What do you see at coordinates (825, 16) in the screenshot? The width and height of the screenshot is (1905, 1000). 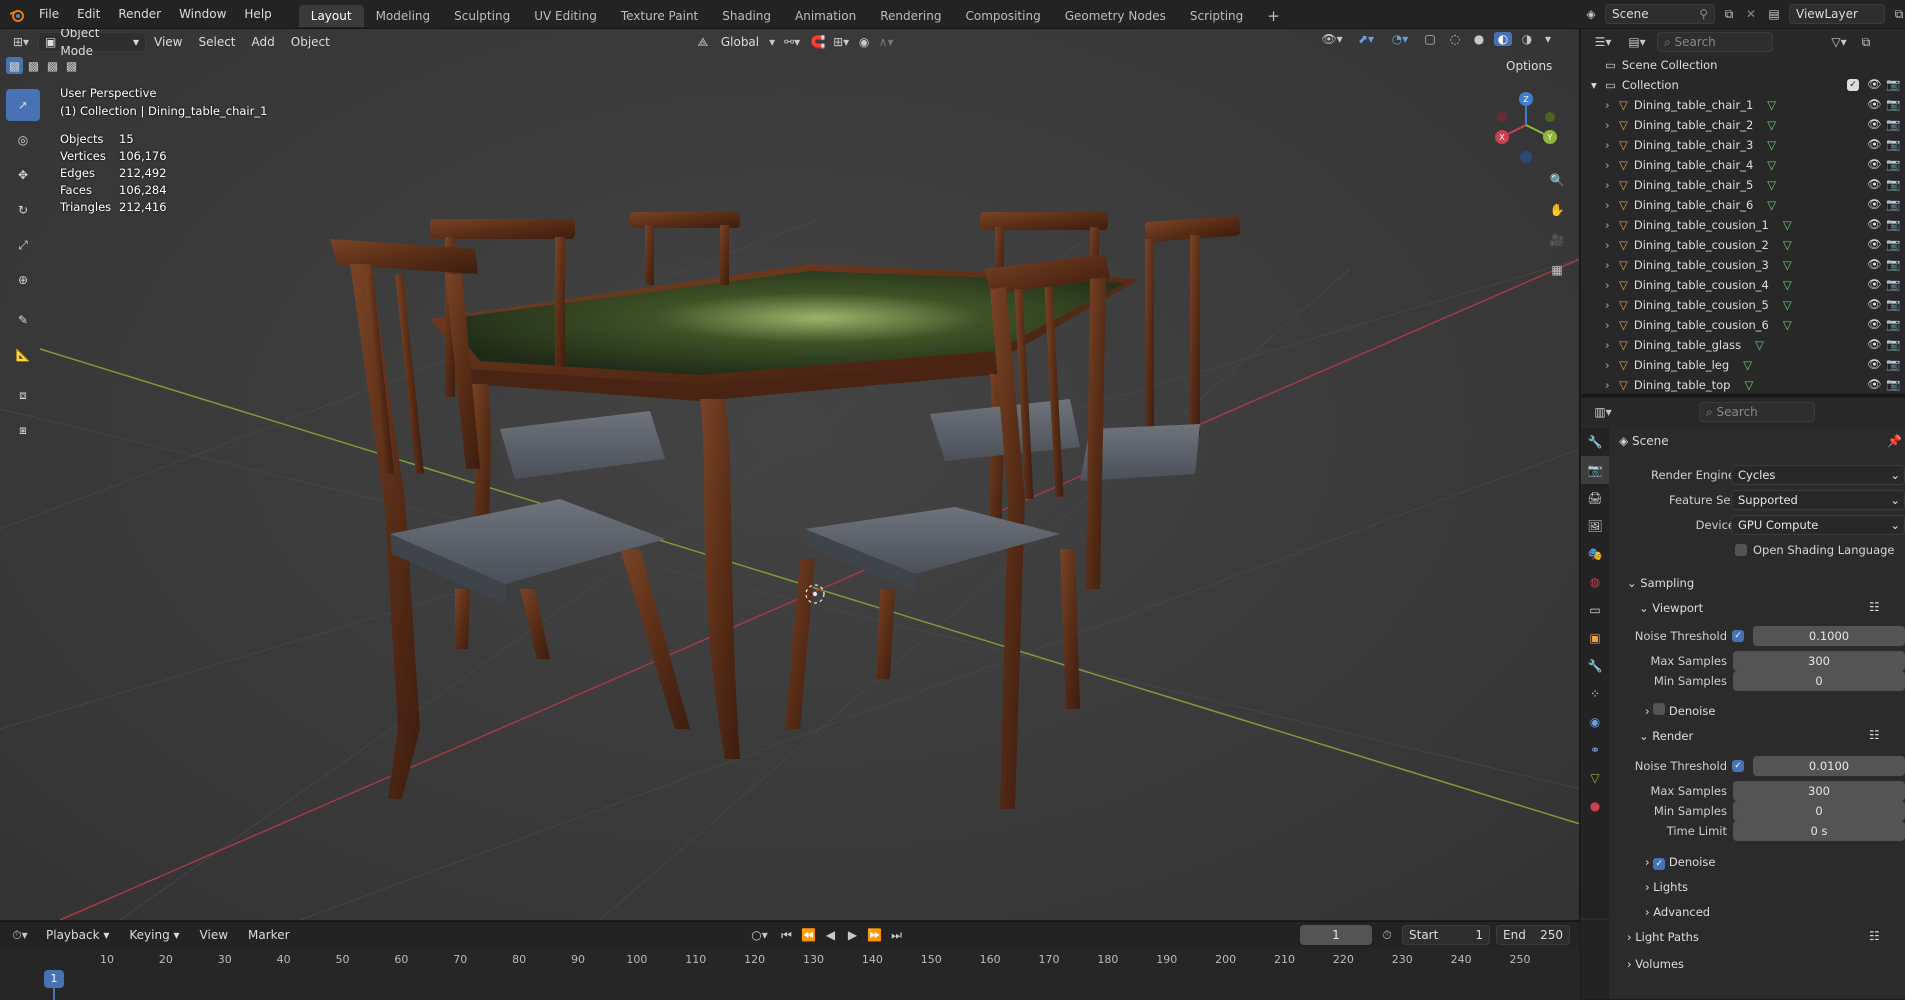 I see `tab-animation: Animation` at bounding box center [825, 16].